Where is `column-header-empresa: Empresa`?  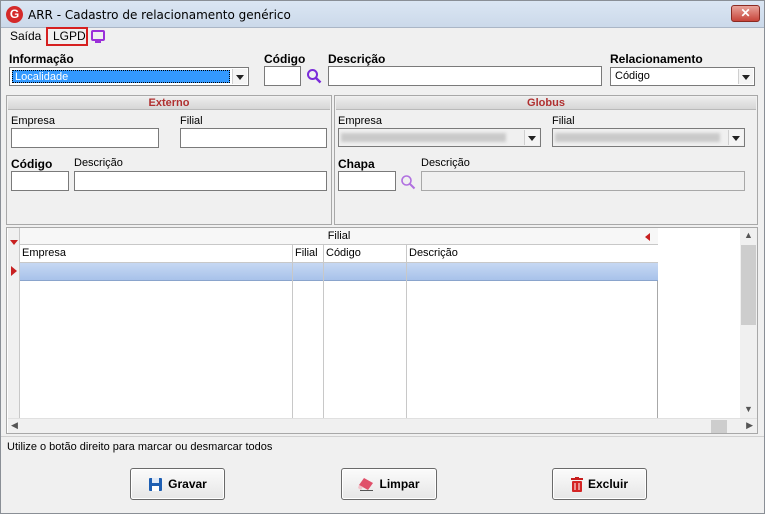 column-header-empresa: Empresa is located at coordinates (156, 254).